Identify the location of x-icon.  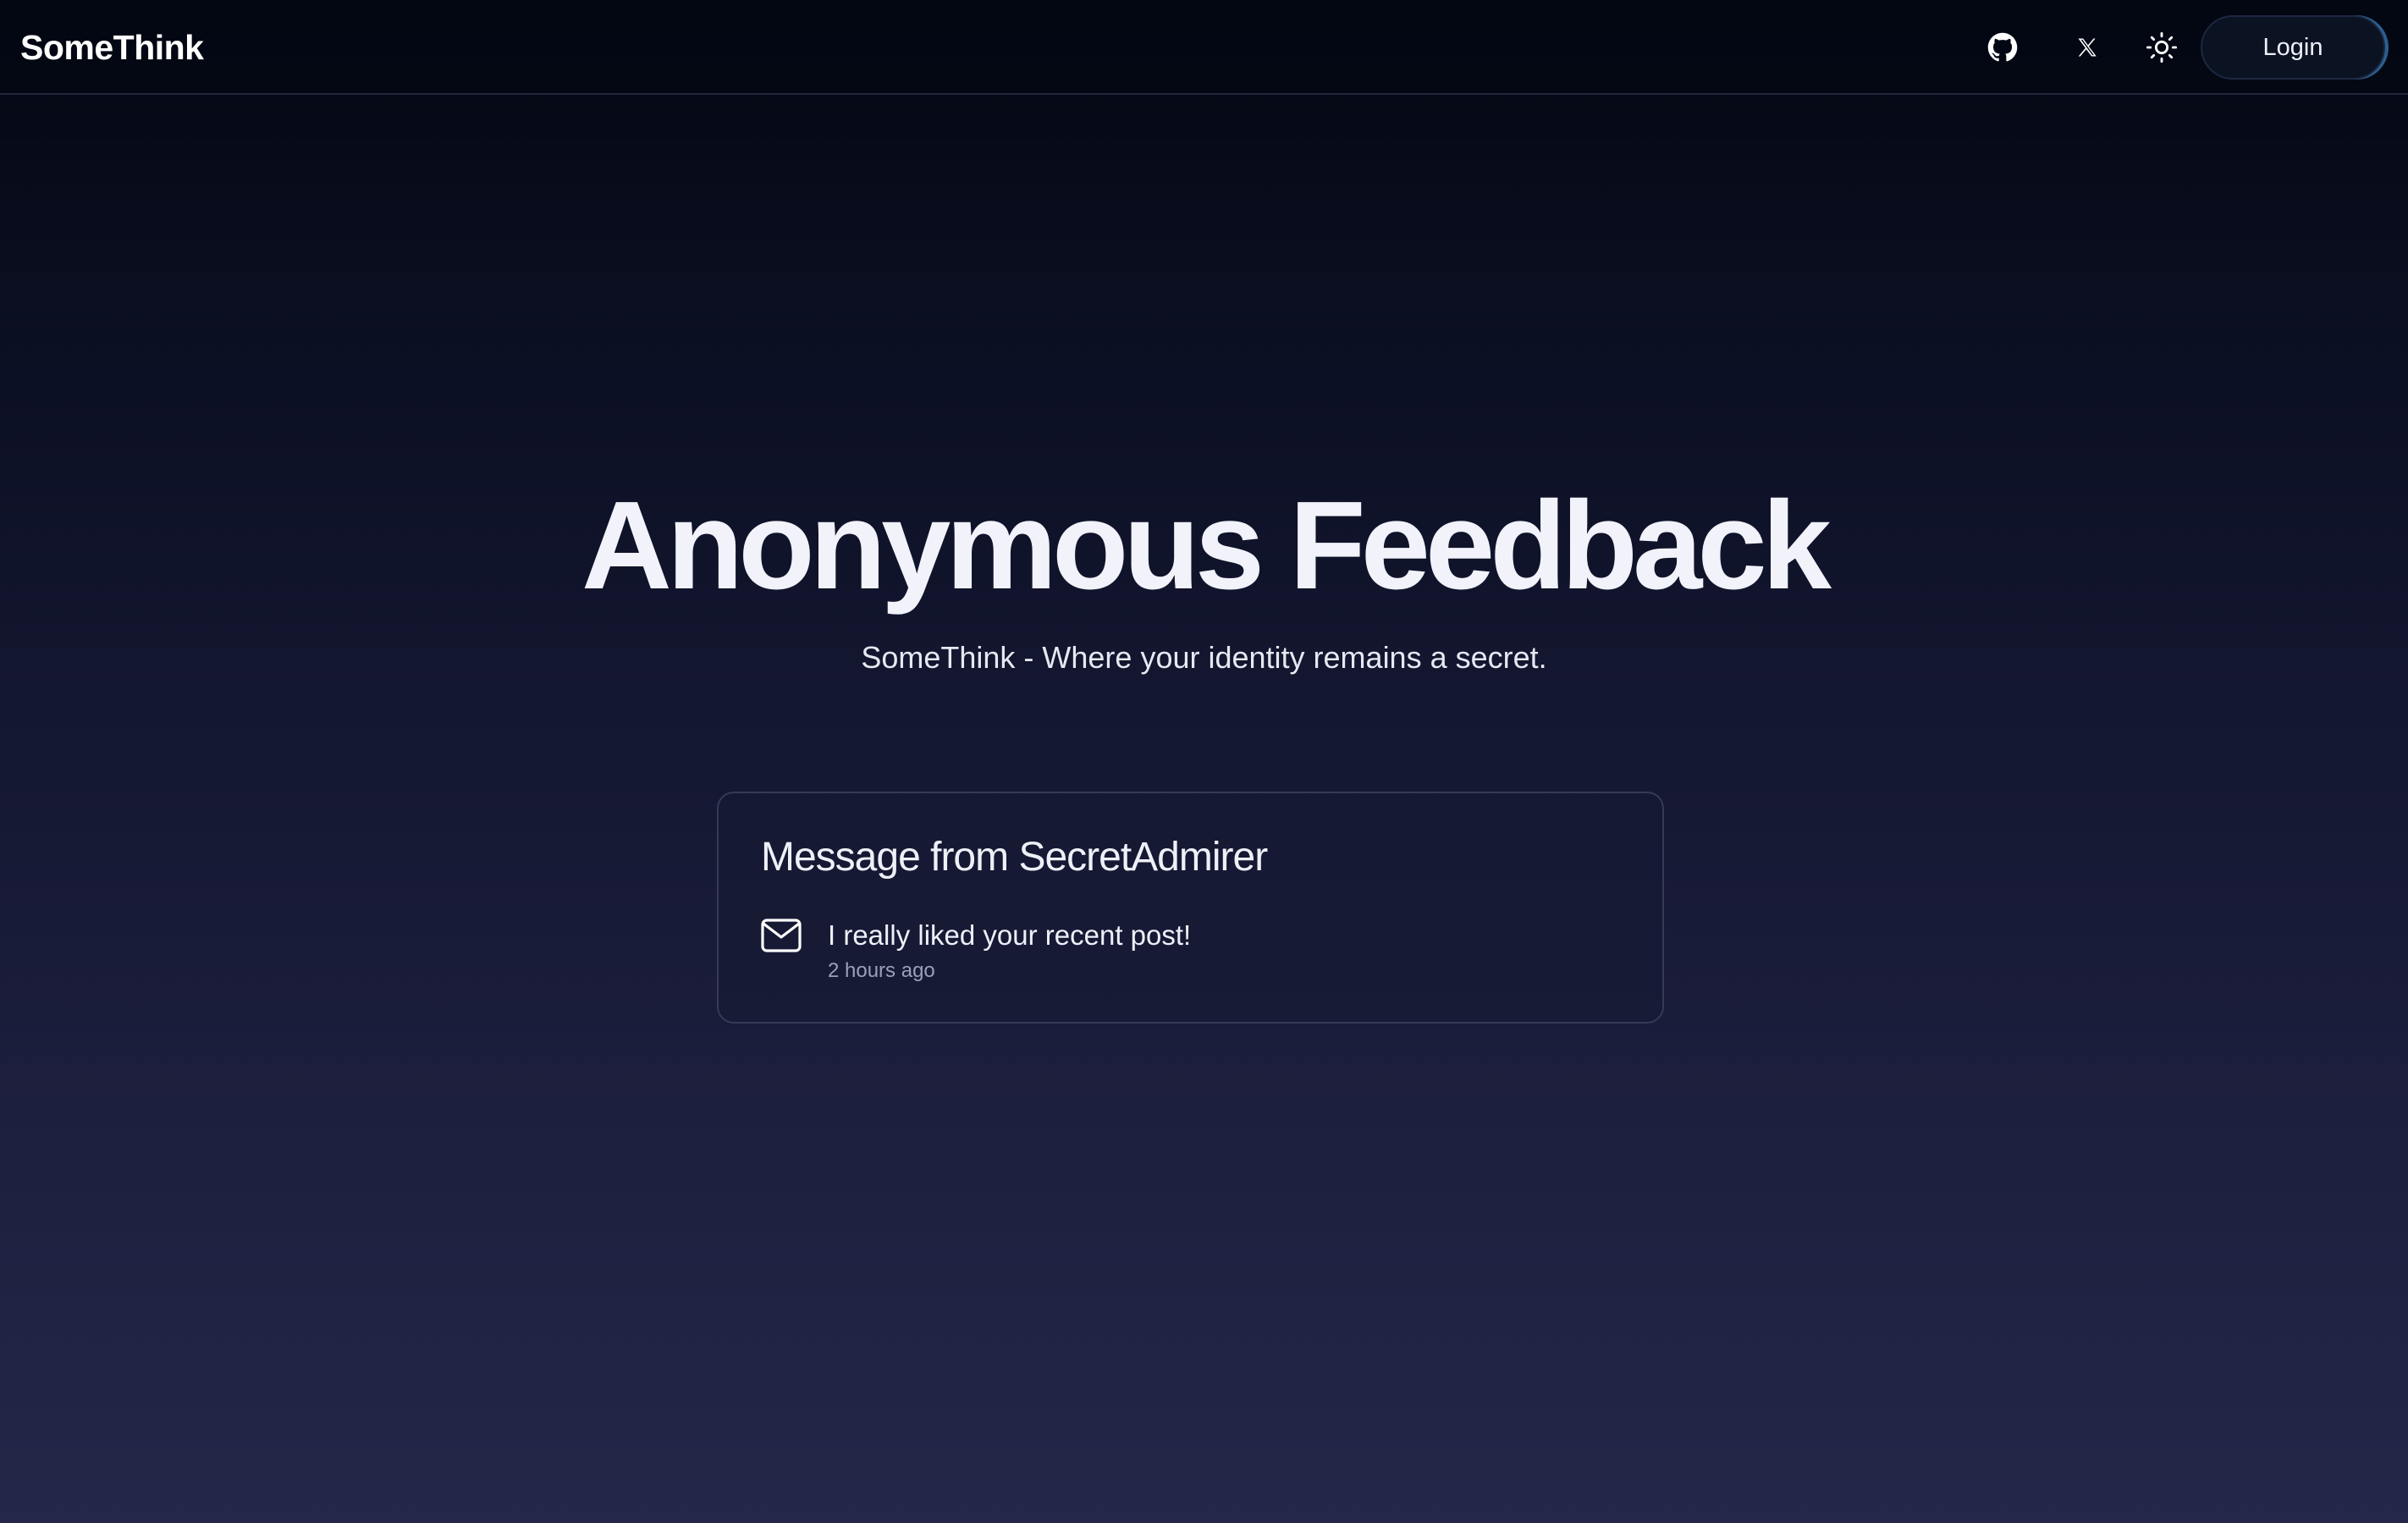
(2087, 47).